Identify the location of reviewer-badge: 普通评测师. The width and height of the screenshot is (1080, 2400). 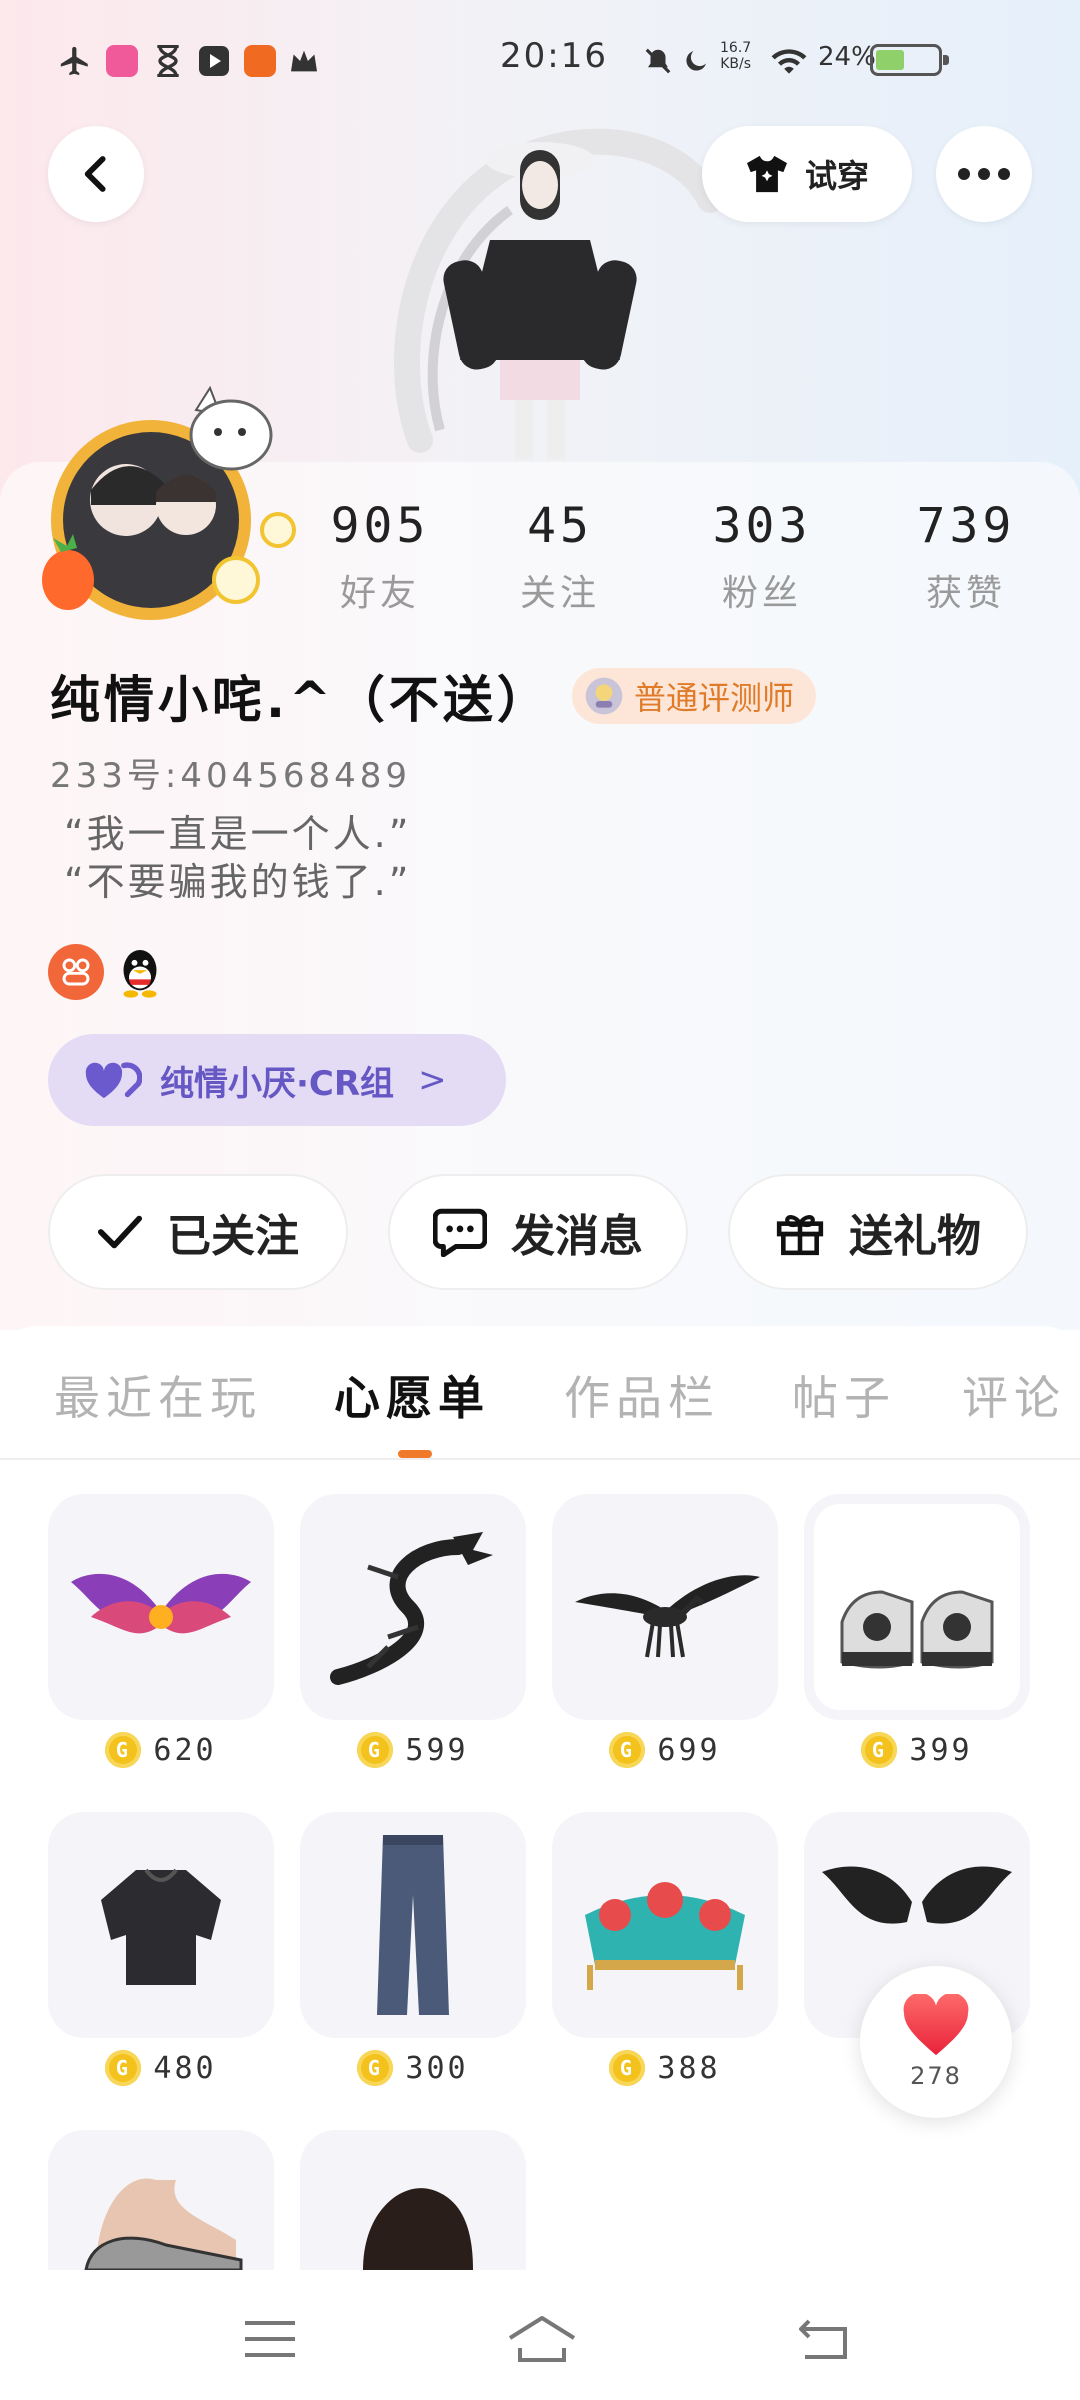
(694, 696).